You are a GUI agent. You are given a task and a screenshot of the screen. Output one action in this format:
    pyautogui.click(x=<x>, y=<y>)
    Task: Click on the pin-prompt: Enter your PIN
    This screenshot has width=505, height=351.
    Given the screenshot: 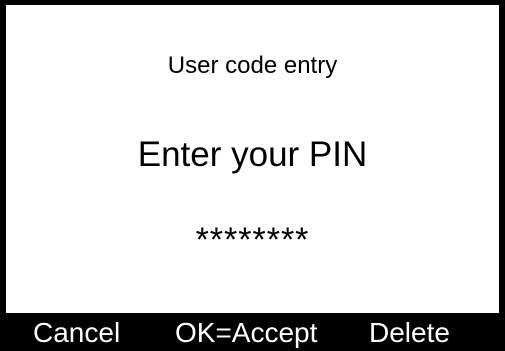 What is the action you would take?
    pyautogui.click(x=252, y=154)
    